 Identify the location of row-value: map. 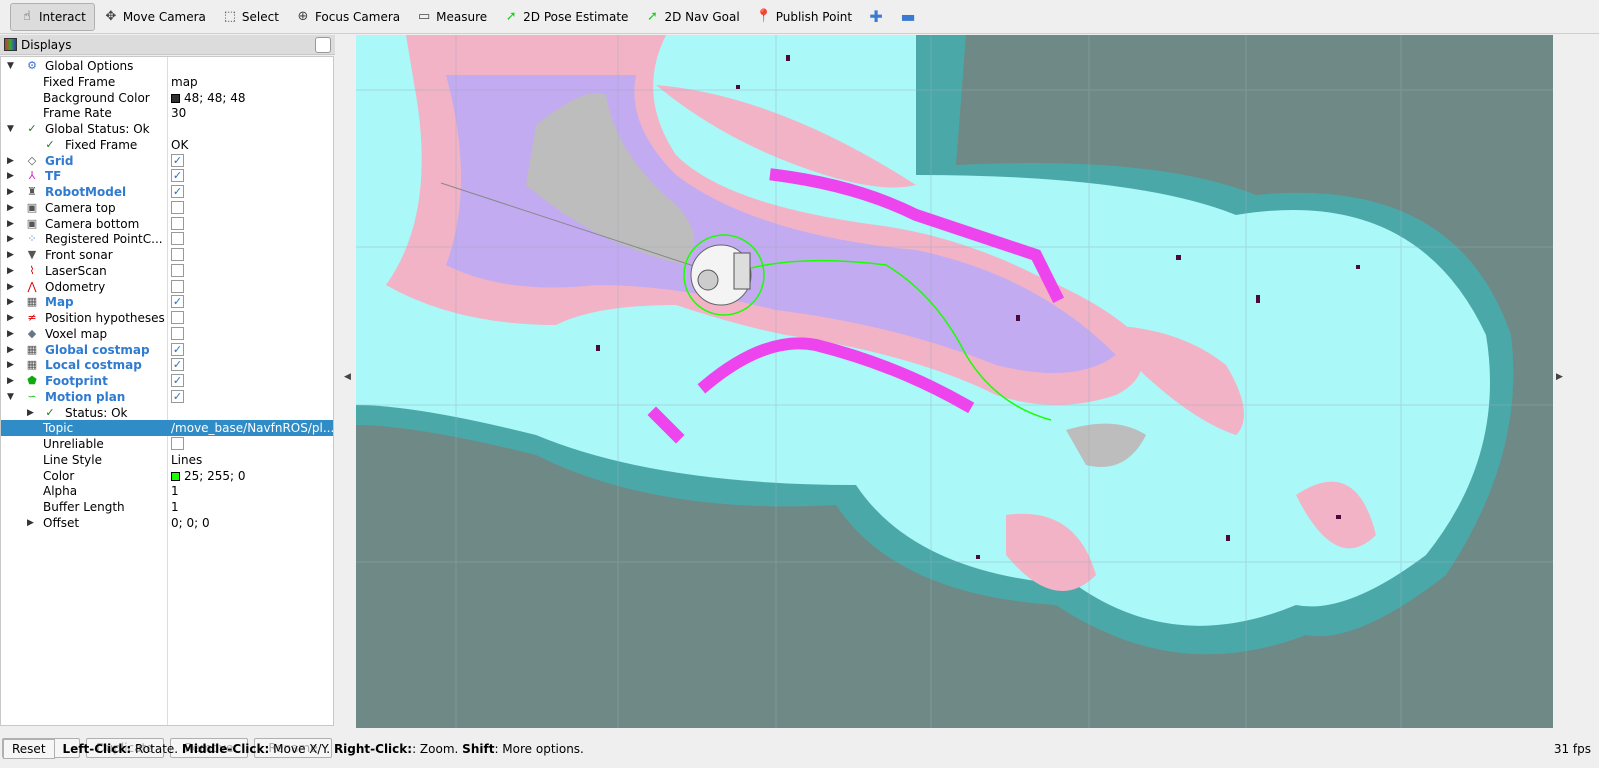
(252, 82).